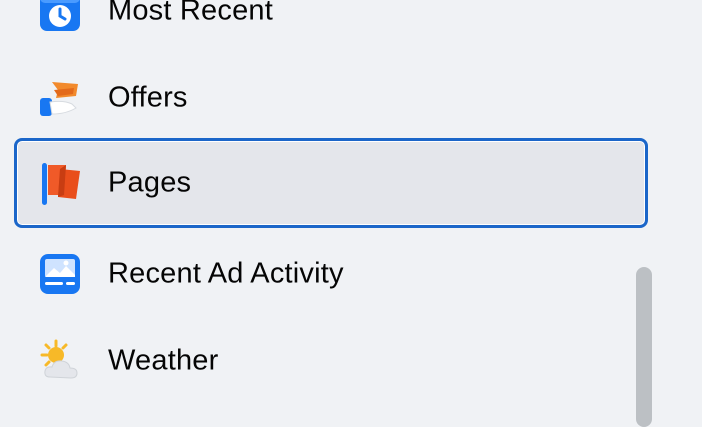 This screenshot has height=427, width=702. What do you see at coordinates (226, 273) in the screenshot?
I see `menu-item-label: Recent Ad Activity` at bounding box center [226, 273].